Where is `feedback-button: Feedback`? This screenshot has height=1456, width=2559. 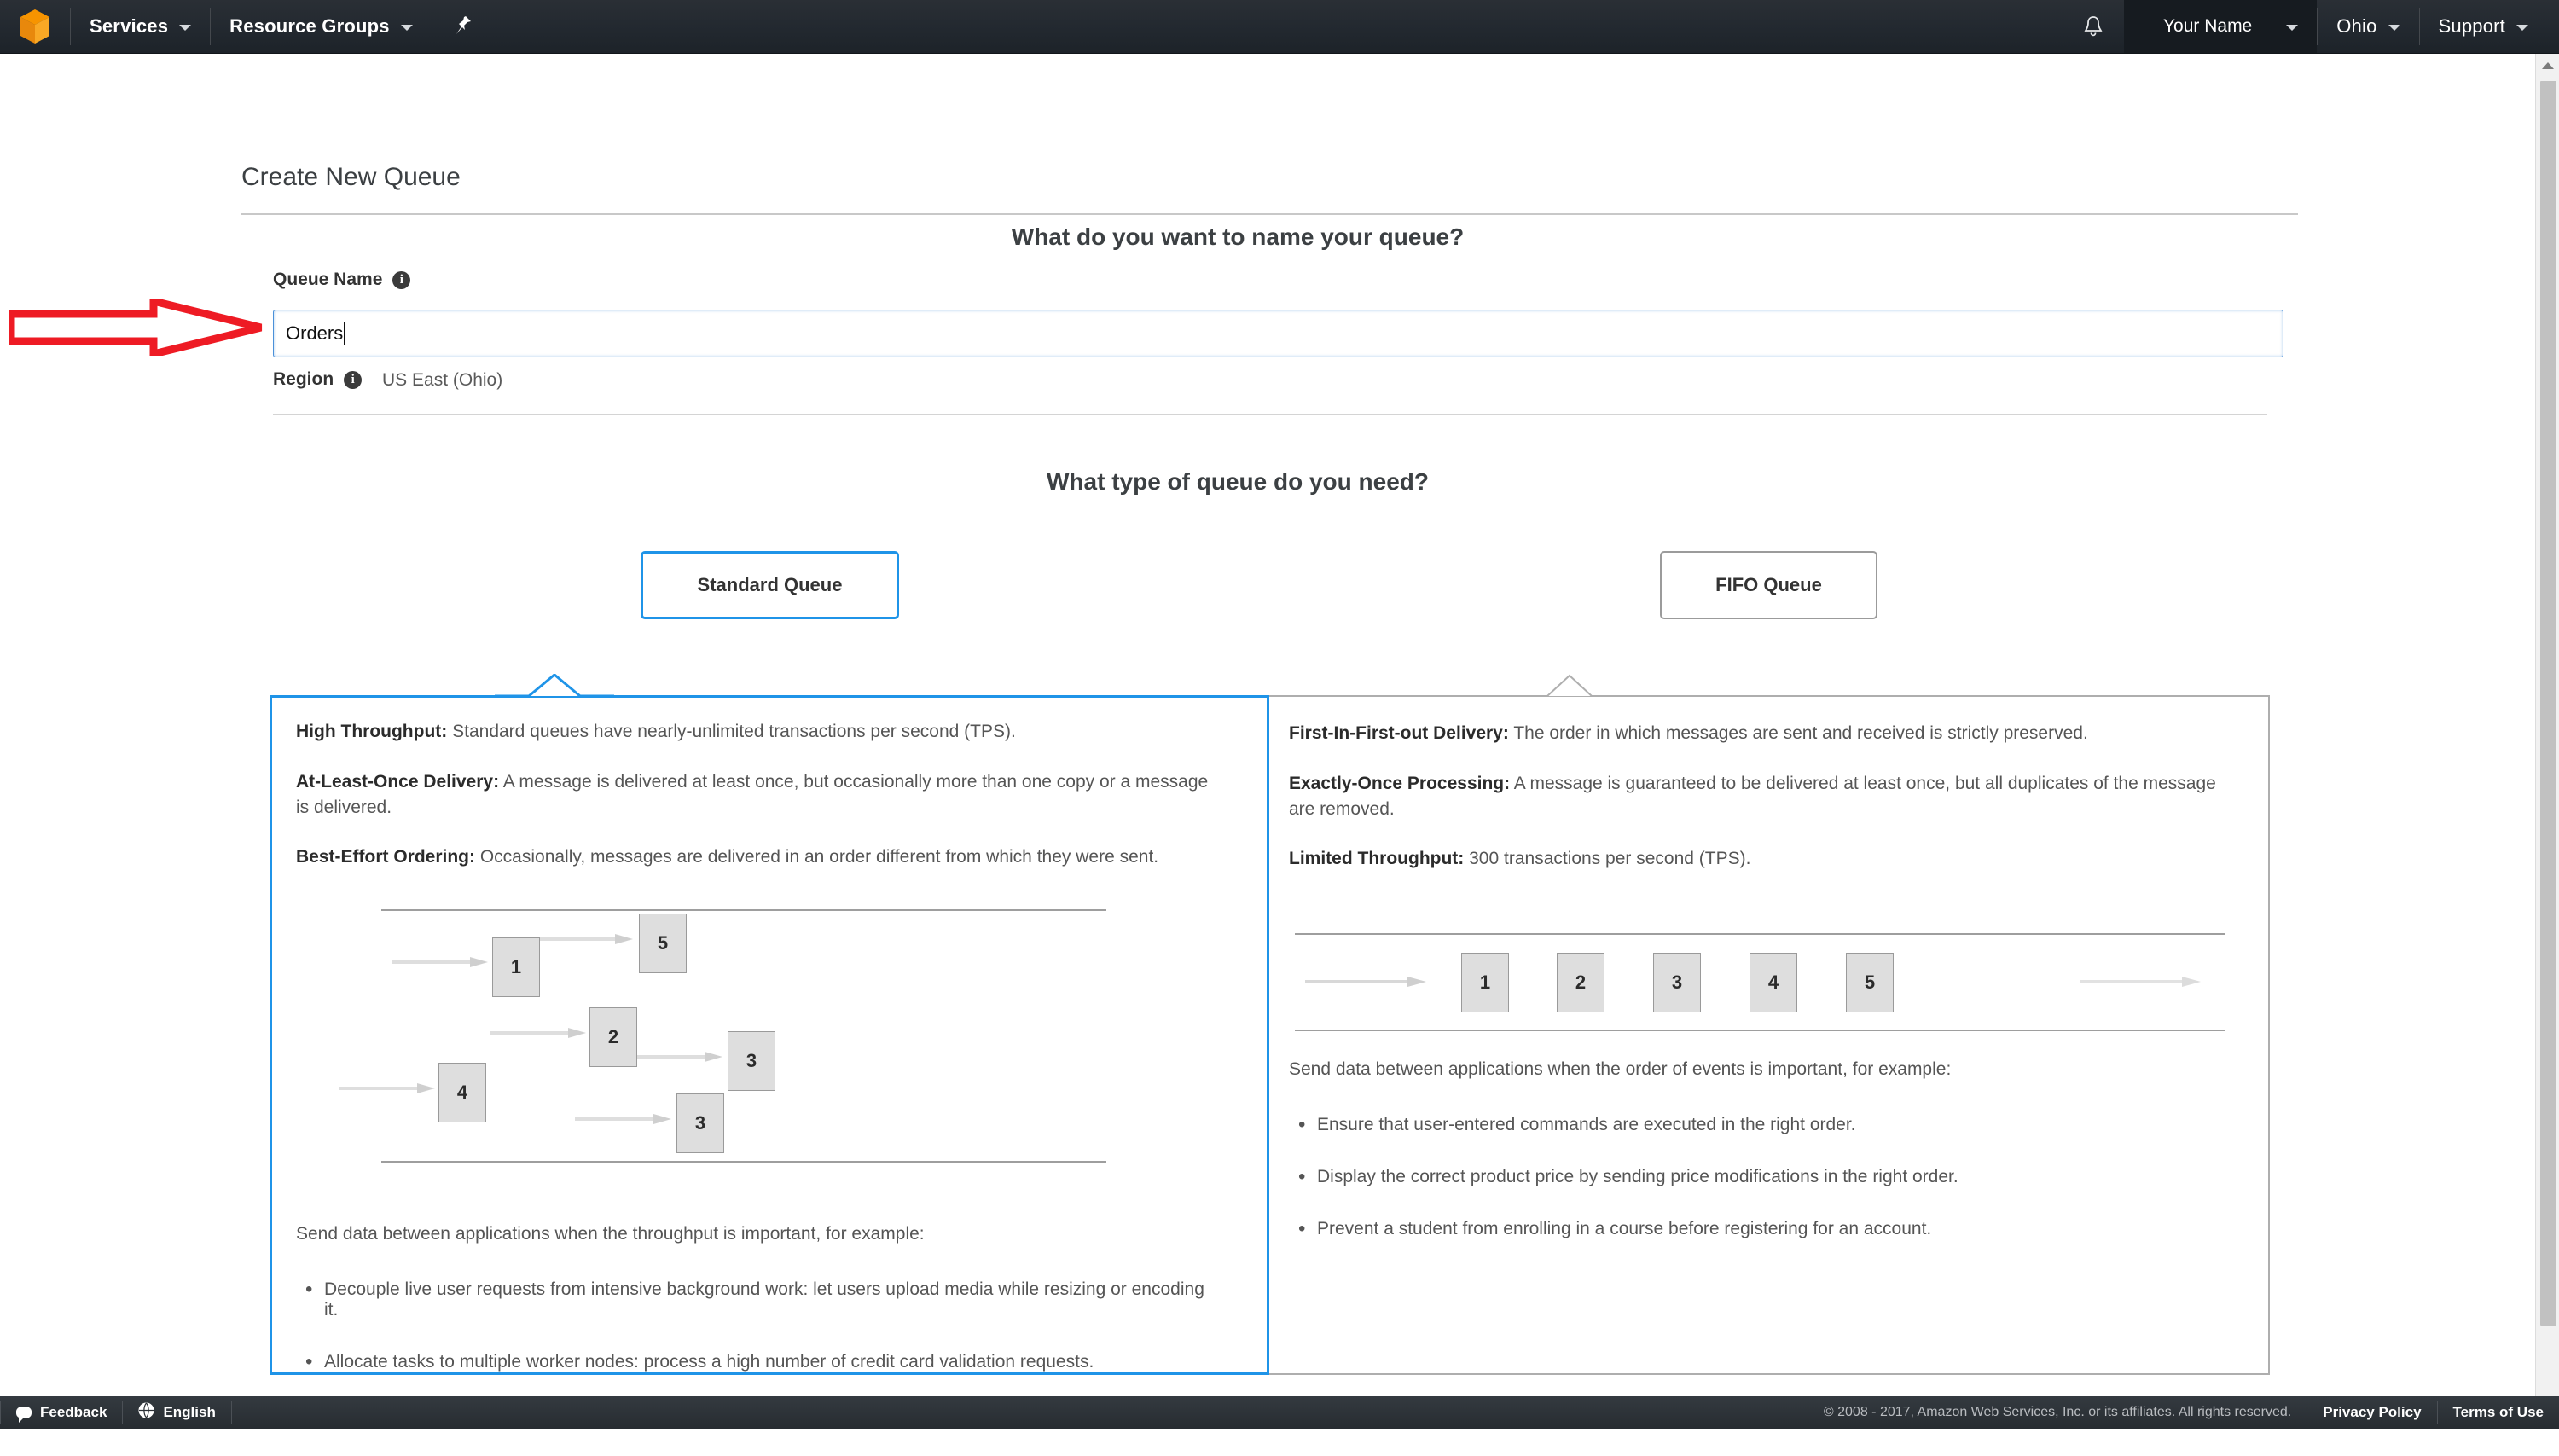
feedback-button: Feedback is located at coordinates (61, 1412).